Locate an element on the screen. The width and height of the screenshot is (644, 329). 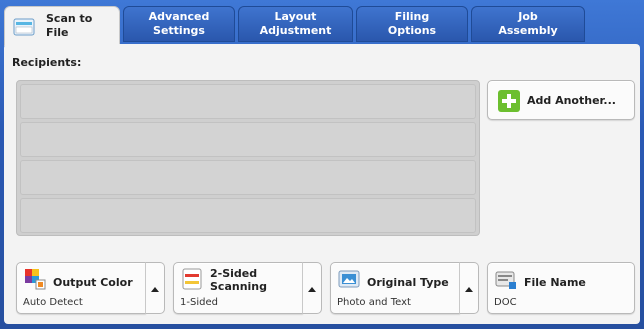
two-sided-scanning-button: 2-Sided Scanning 1-Sided is located at coordinates (238, 288).